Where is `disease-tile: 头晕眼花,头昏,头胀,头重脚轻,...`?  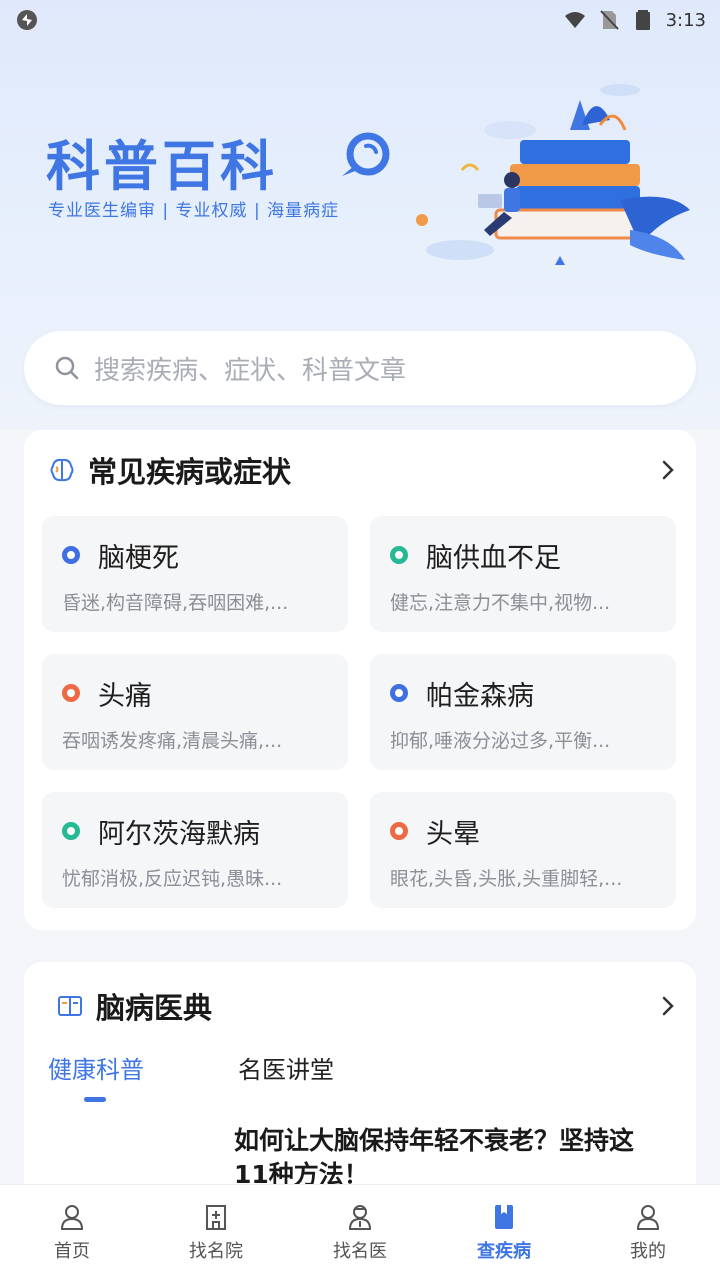 disease-tile: 头晕眼花,头昏,头胀,头重脚轻,... is located at coordinates (523, 850).